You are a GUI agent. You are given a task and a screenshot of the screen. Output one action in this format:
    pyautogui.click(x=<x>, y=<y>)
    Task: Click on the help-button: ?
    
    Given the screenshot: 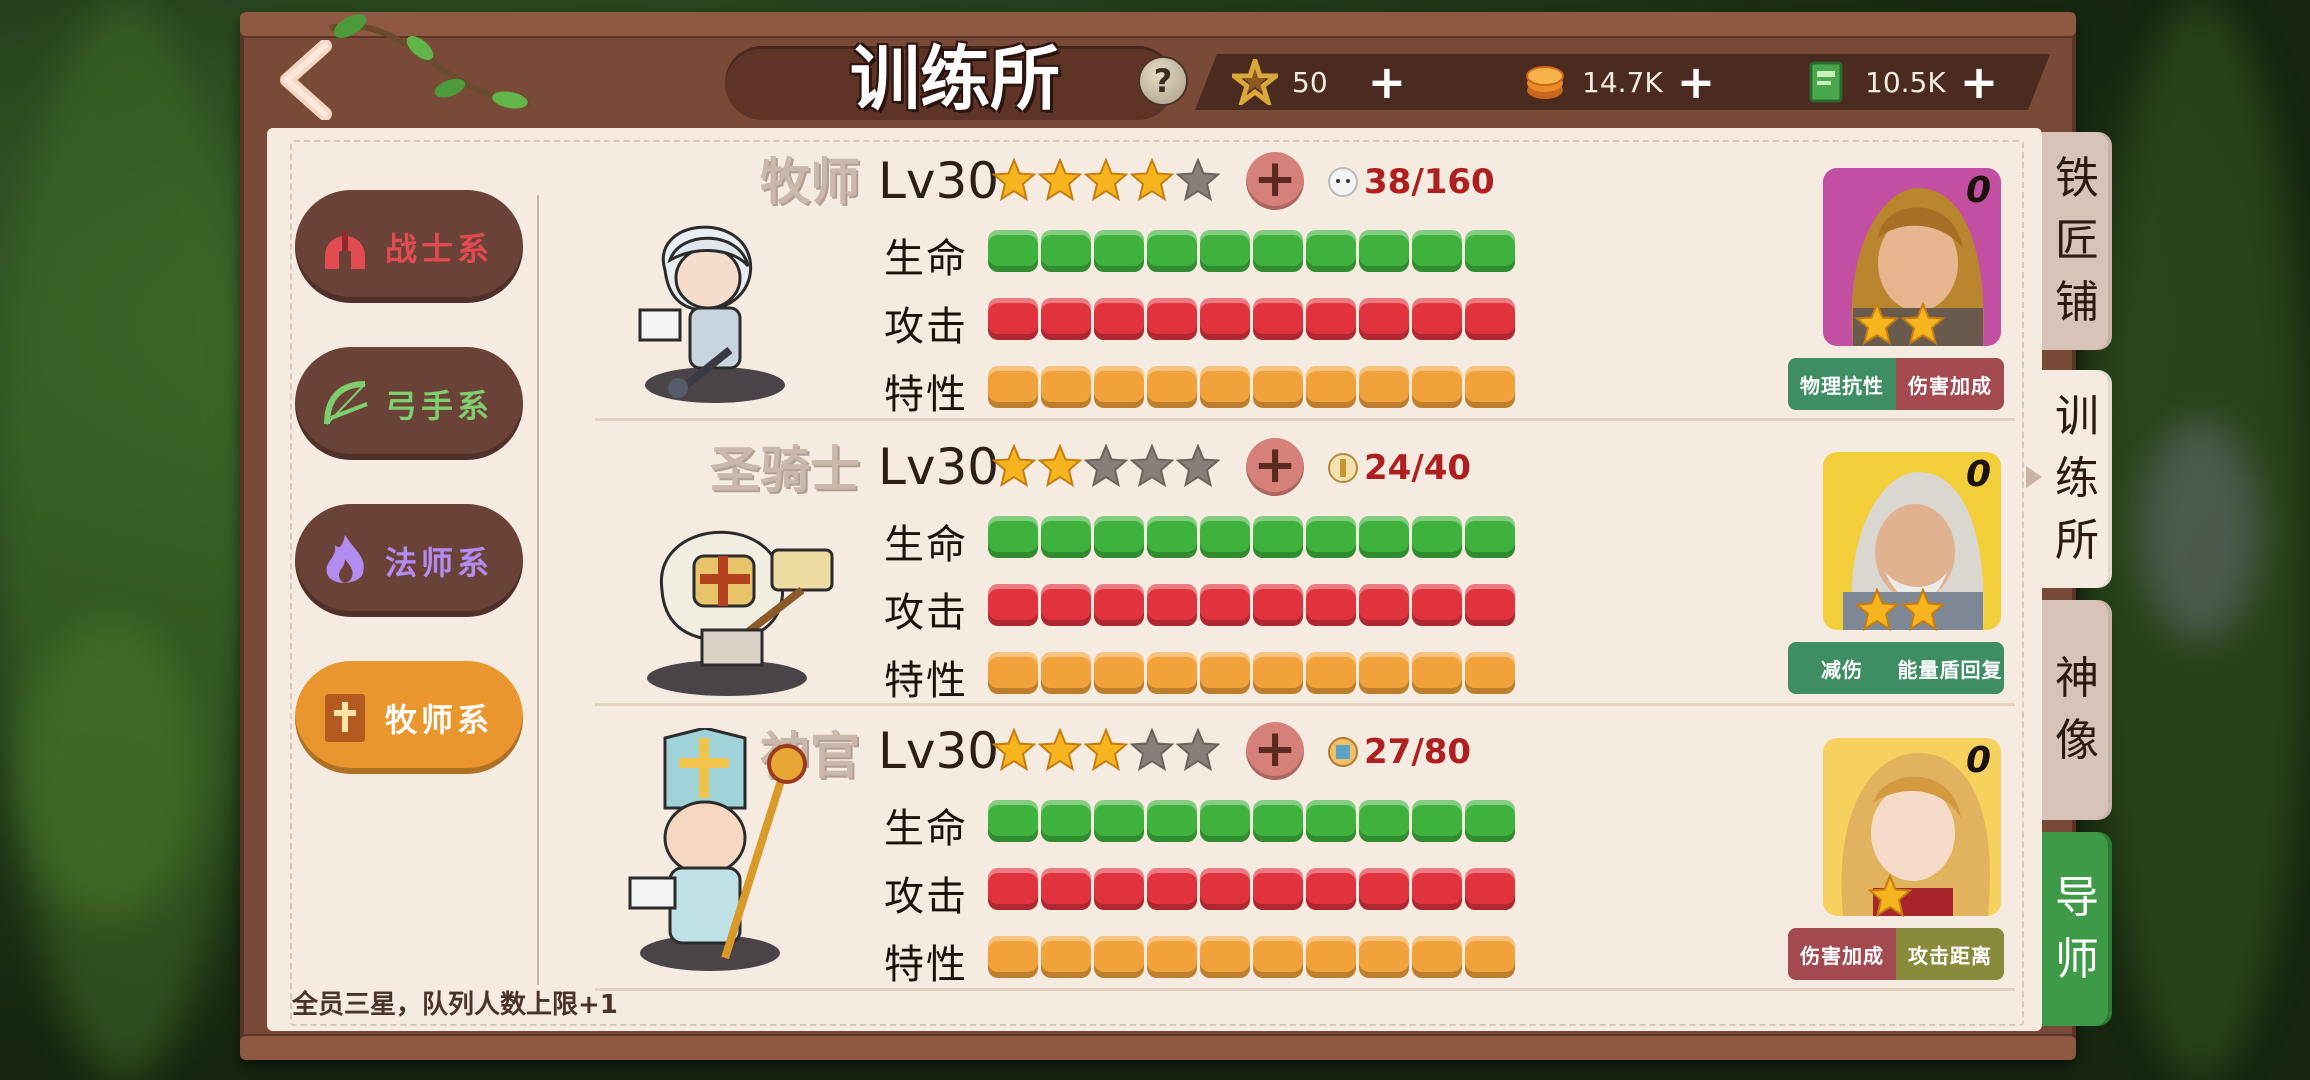 What is the action you would take?
    pyautogui.click(x=1163, y=81)
    